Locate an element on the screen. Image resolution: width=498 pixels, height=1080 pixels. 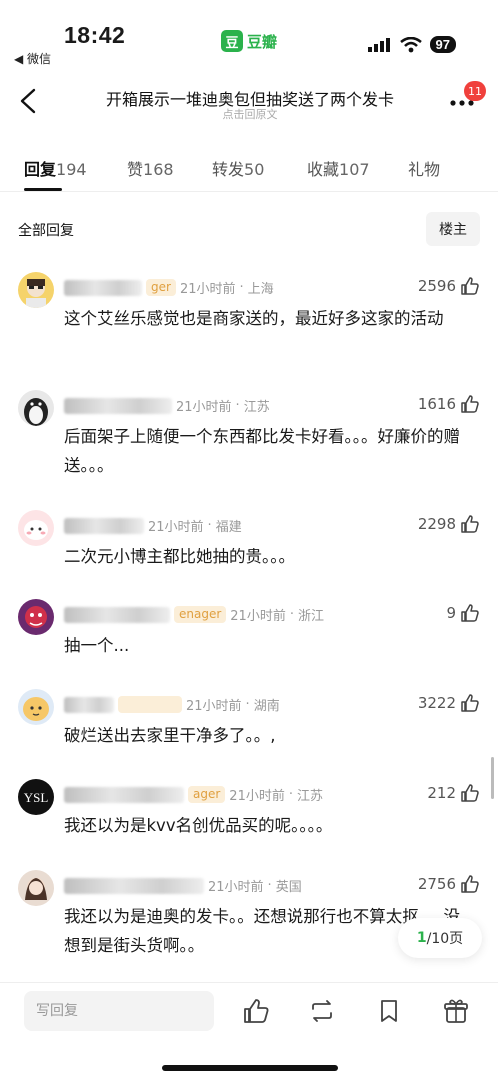
comment-location: 上海 is located at coordinates (260, 289).